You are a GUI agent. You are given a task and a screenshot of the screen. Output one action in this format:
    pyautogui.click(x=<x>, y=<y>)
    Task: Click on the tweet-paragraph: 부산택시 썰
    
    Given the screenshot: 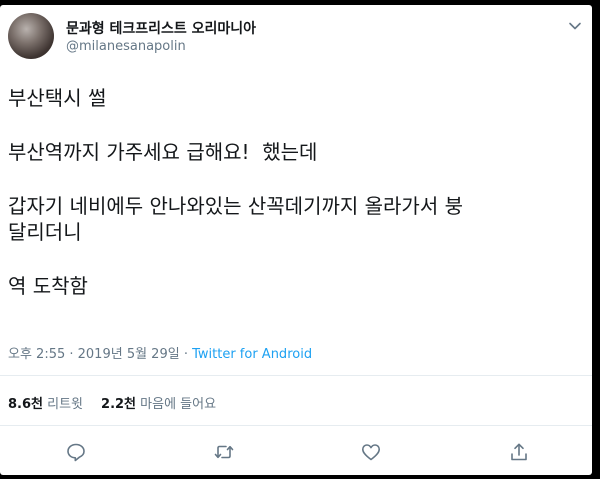 What is the action you would take?
    pyautogui.click(x=57, y=98)
    